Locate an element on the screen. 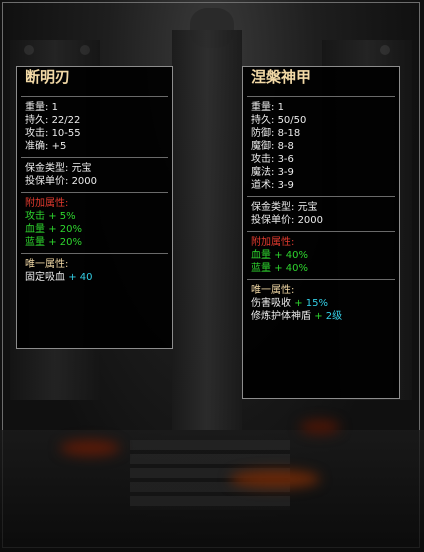 This screenshot has width=424, height=552. stat-row: 持久: 50/50 is located at coordinates (321, 120).